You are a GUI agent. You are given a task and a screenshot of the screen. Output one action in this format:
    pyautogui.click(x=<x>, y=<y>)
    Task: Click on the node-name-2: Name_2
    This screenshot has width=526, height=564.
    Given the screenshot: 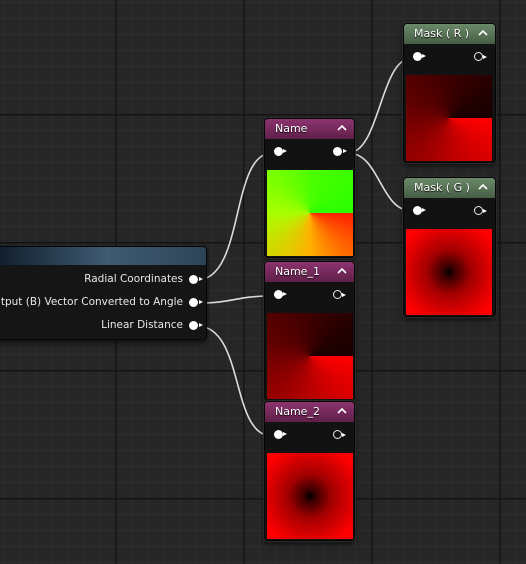 What is the action you would take?
    pyautogui.click(x=309, y=471)
    